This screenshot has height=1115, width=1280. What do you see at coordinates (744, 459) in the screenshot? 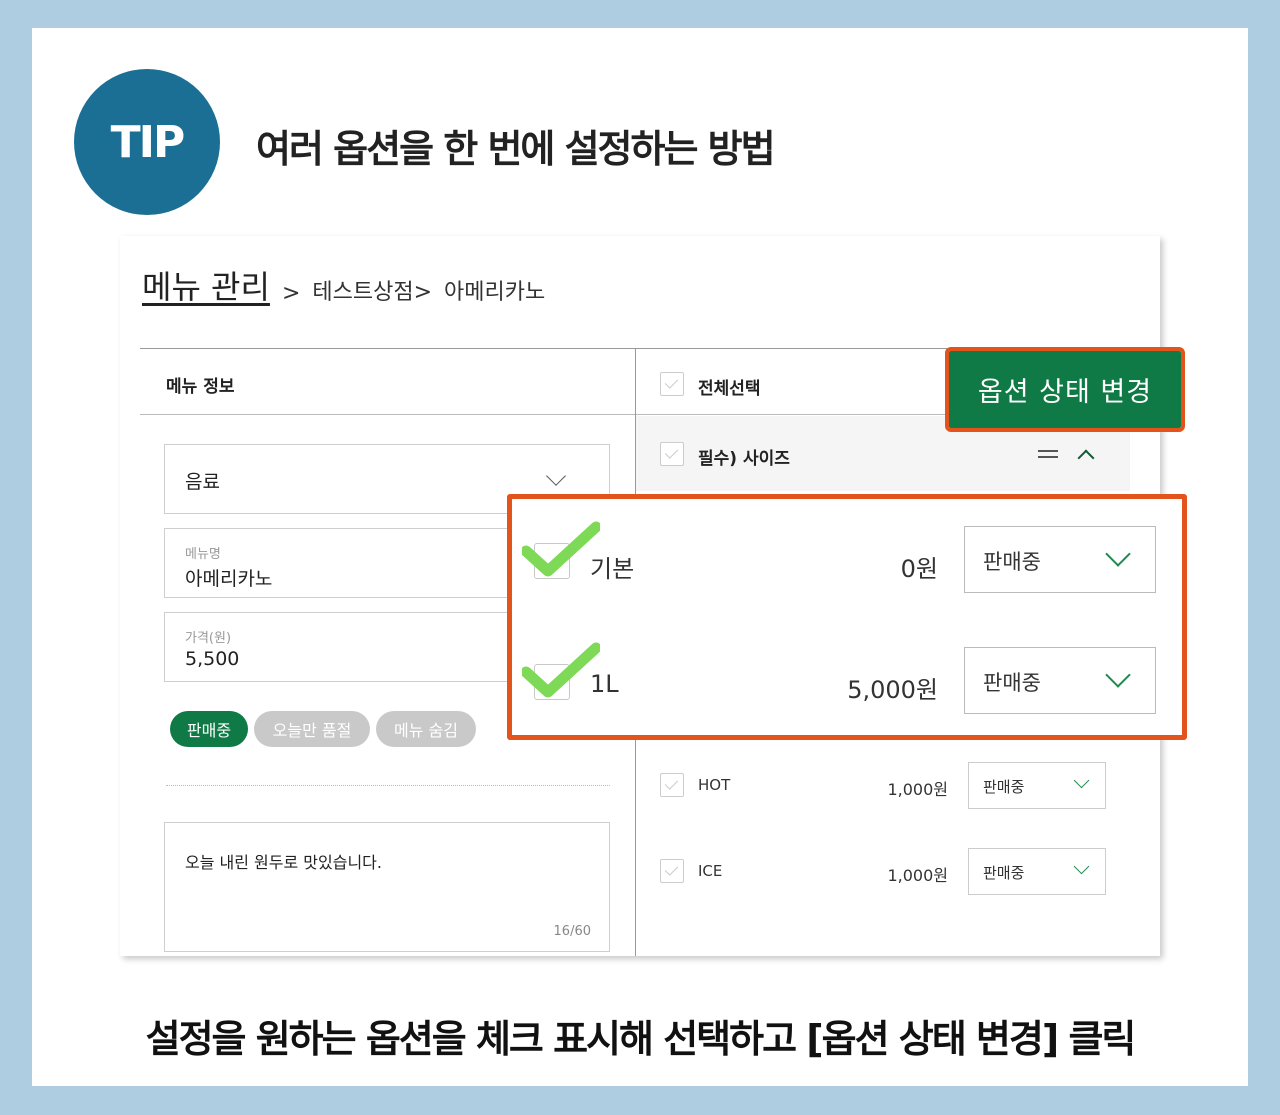
I see `option-group-label: 필수) 사이즈` at bounding box center [744, 459].